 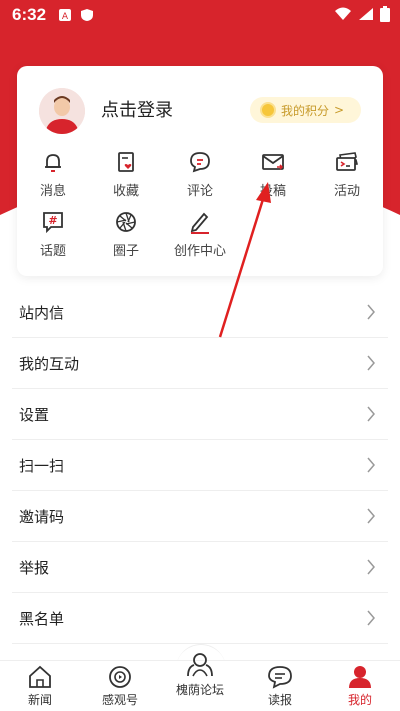 I want to click on bottom-nav: 新闻 感观号 槐荫论坛 读报 我的, so click(x=200, y=682).